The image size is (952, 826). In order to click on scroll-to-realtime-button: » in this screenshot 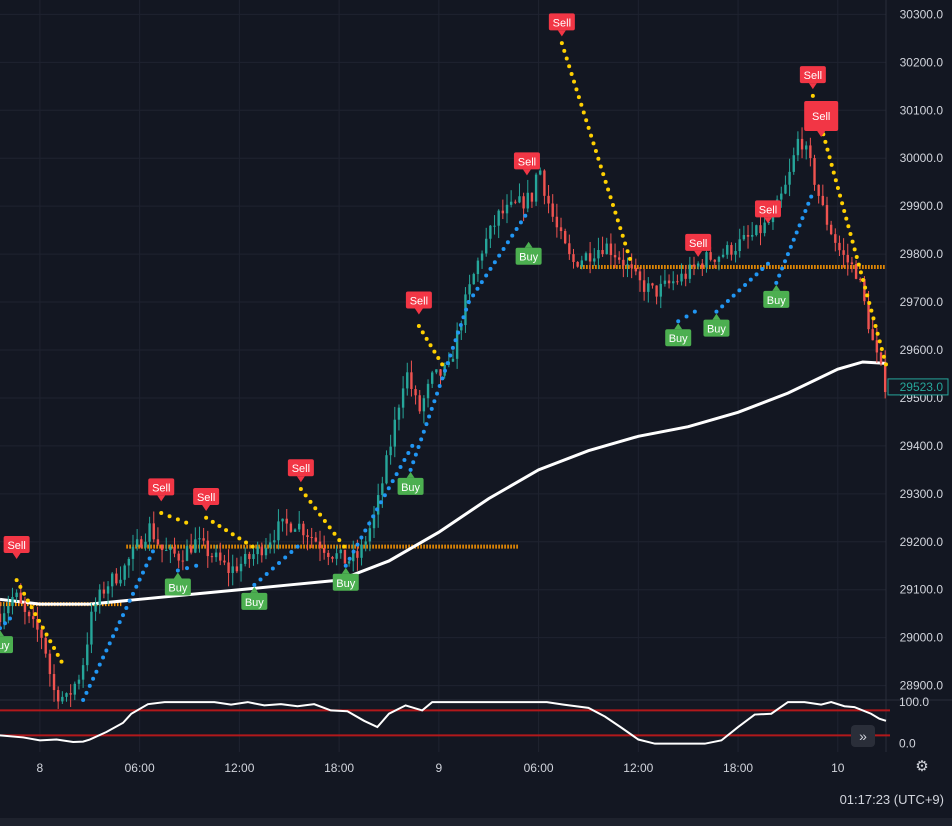, I will do `click(863, 736)`.